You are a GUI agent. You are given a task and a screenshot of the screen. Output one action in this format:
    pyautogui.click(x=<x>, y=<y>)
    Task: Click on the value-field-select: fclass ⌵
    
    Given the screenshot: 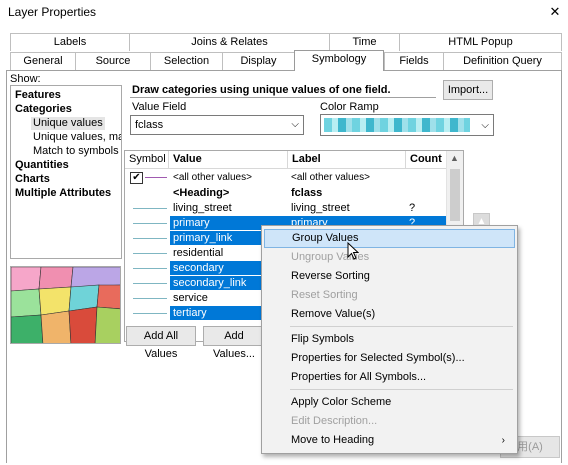 What is the action you would take?
    pyautogui.click(x=217, y=125)
    